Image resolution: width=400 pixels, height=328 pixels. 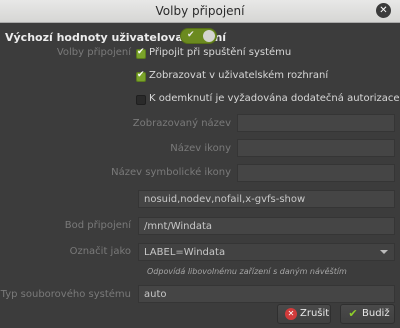 I want to click on close-icon: ✕, so click(x=383, y=10).